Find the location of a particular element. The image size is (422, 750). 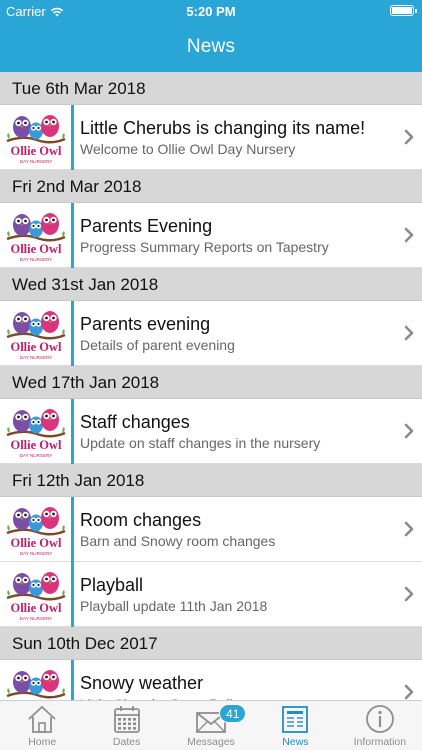

section-date-header: Sun 10th Dec 2017 is located at coordinates (211, 643).